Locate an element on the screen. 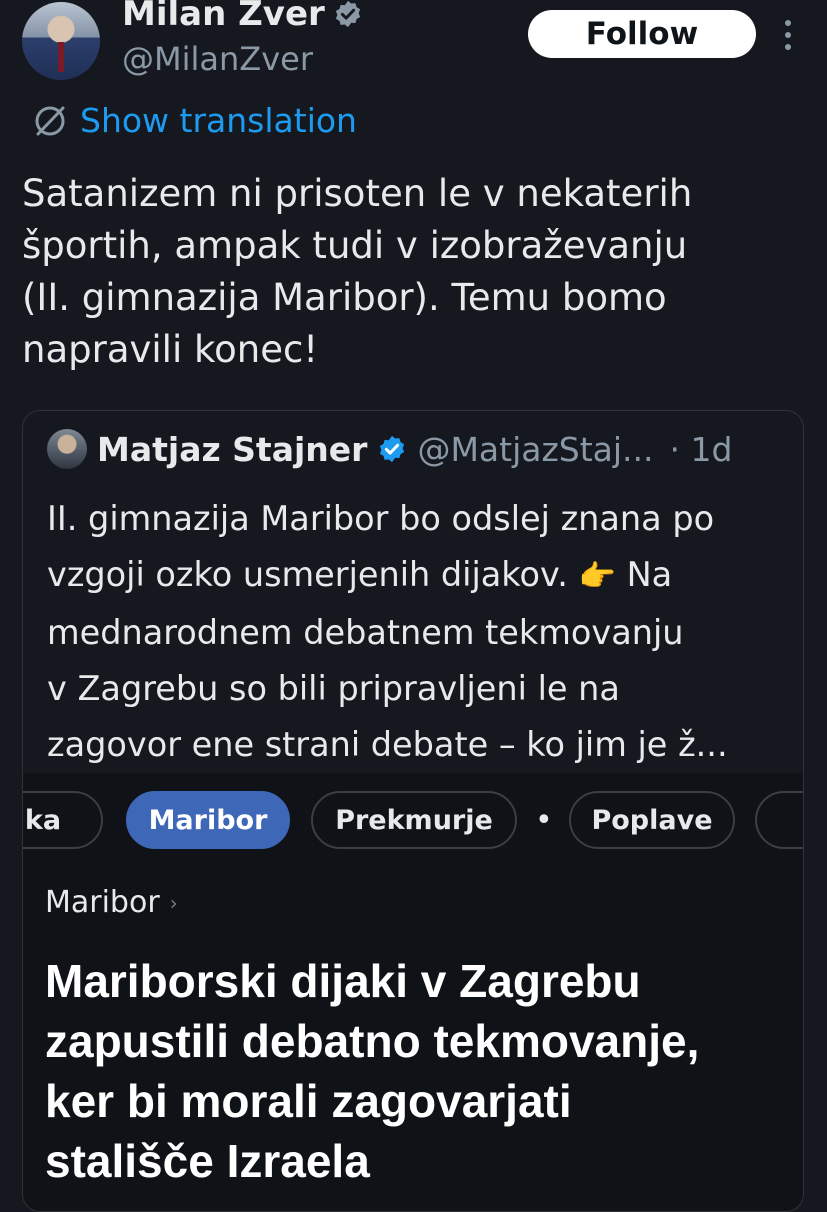  quoted-timestamp: · 1d is located at coordinates (701, 449).